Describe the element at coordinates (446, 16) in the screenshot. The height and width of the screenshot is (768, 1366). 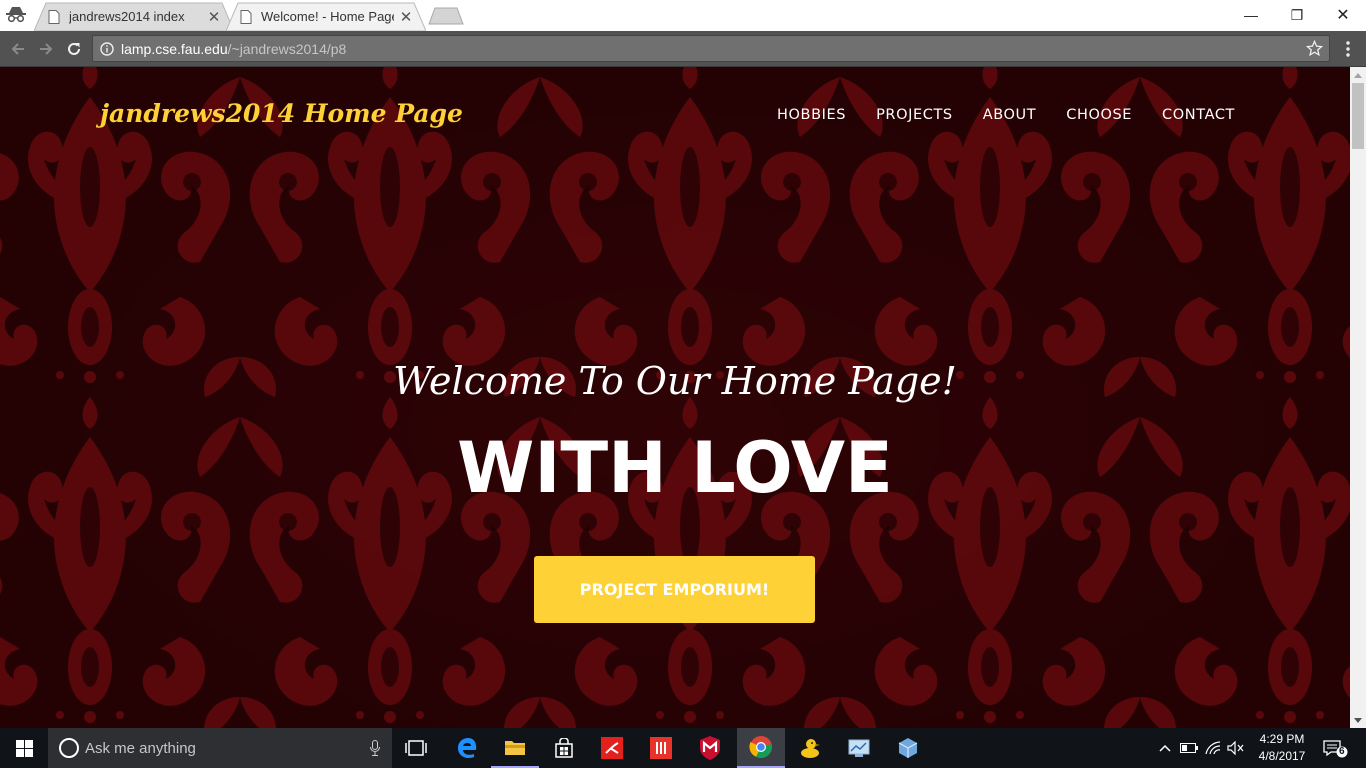
I see `new-tab-button` at that location.